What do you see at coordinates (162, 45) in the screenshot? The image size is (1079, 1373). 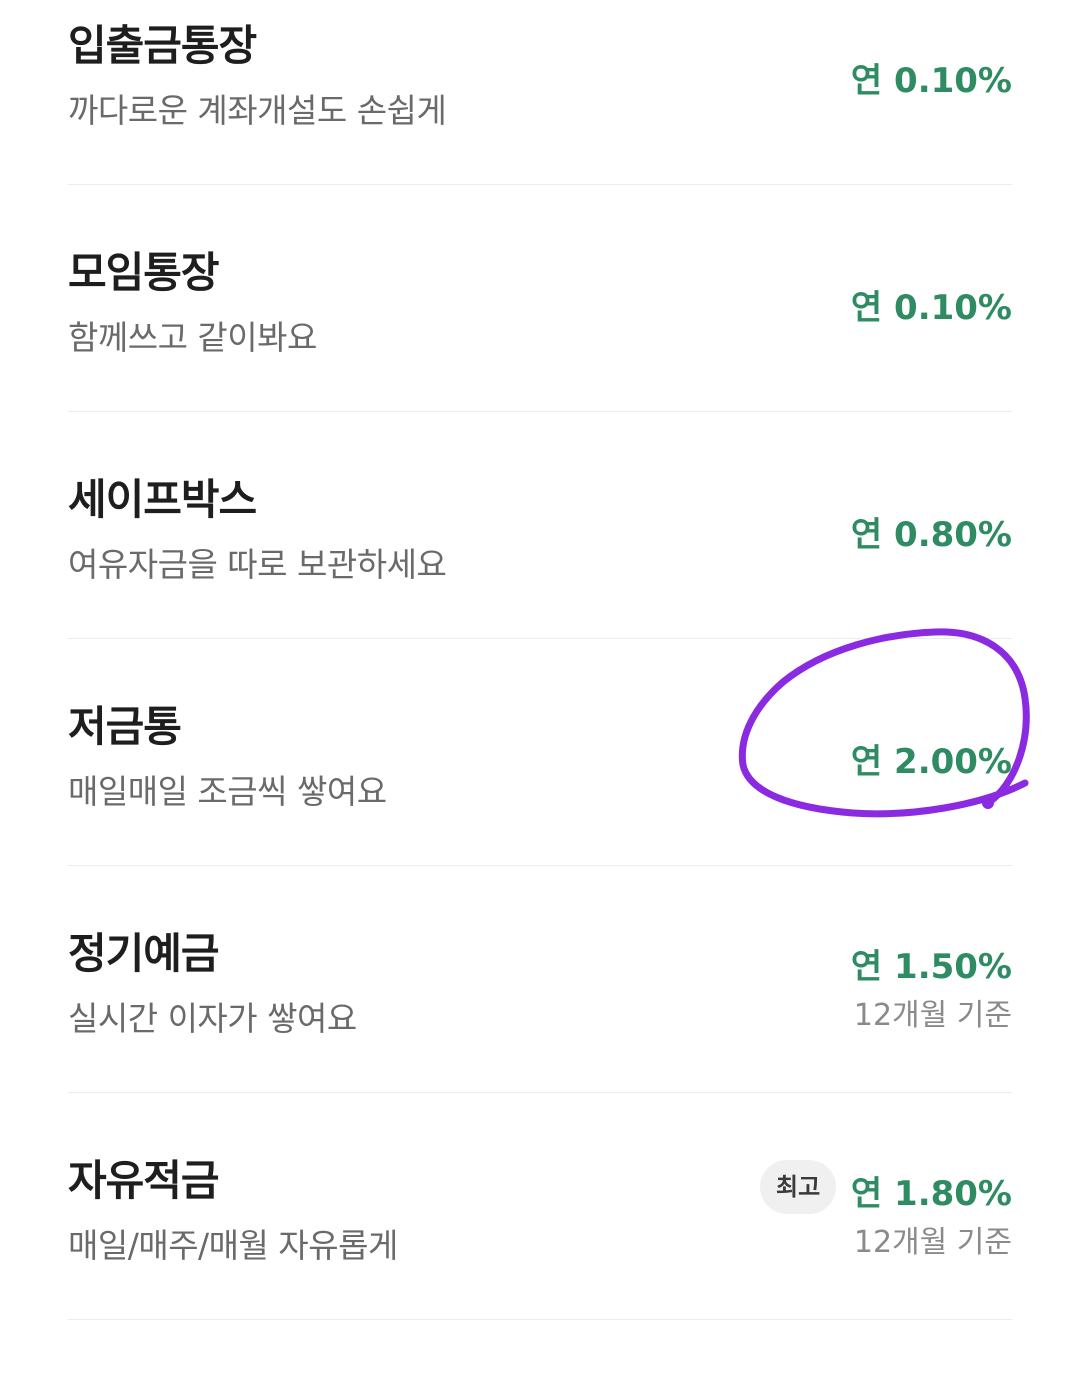 I see `product-title: 입출금통장` at bounding box center [162, 45].